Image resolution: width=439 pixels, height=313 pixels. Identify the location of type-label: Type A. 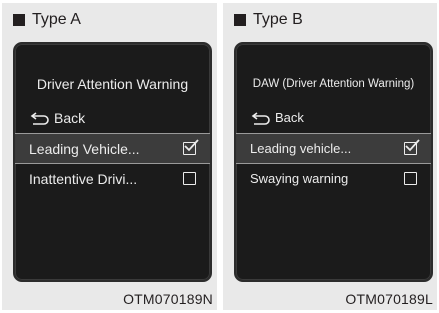
(56, 19).